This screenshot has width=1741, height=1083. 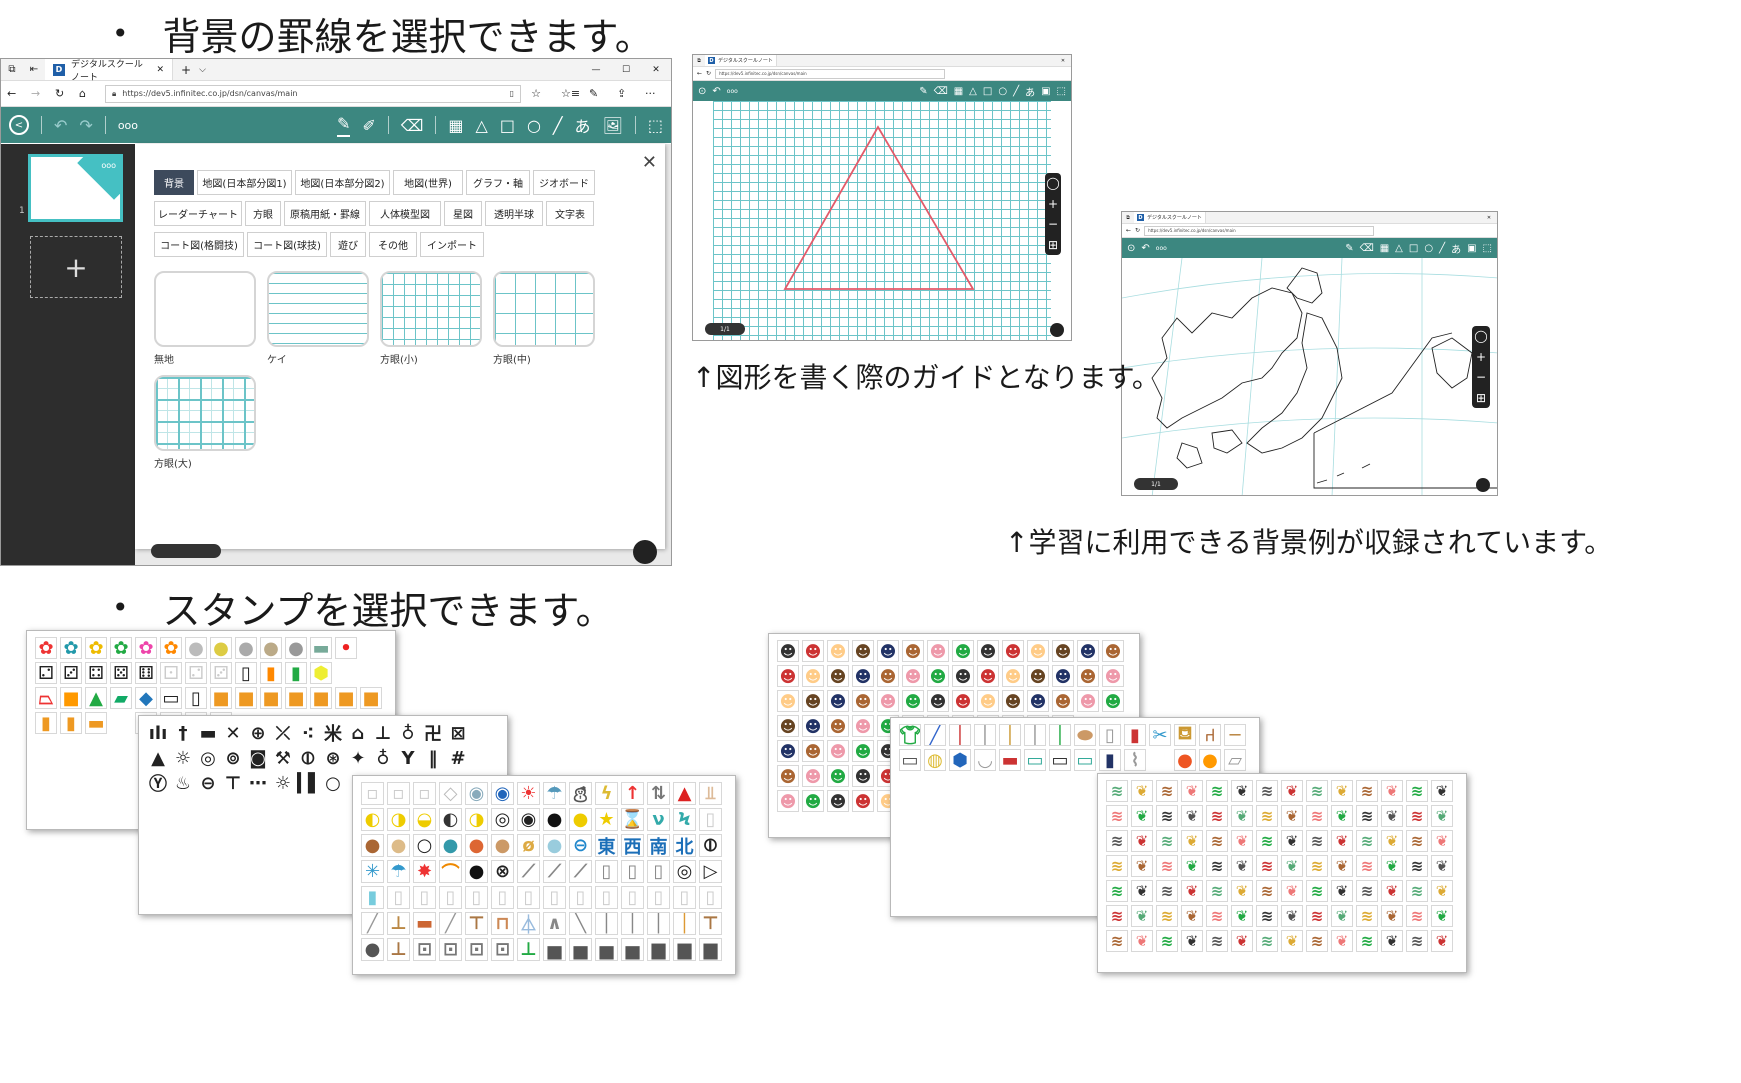 I want to click on stamp-hexagon: ⬢, so click(x=321, y=673).